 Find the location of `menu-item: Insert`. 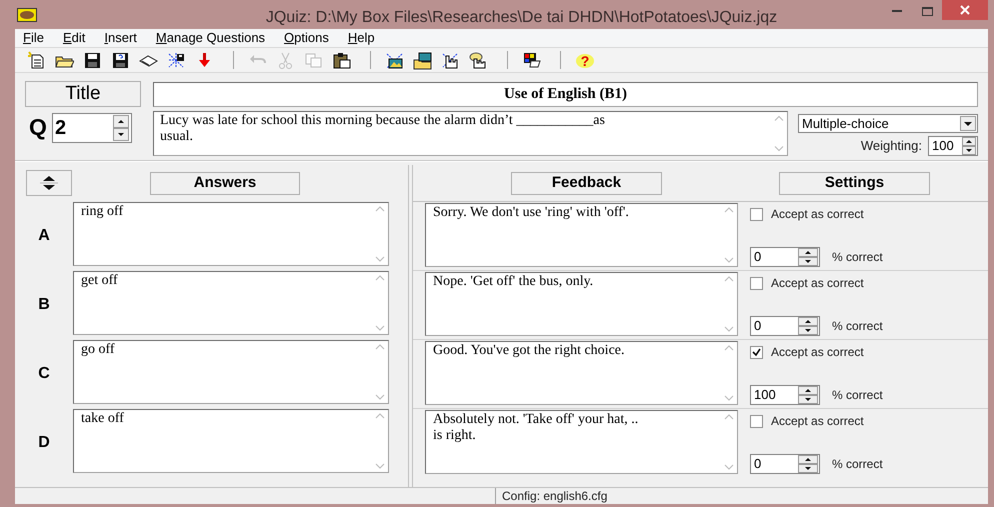

menu-item: Insert is located at coordinates (120, 38).